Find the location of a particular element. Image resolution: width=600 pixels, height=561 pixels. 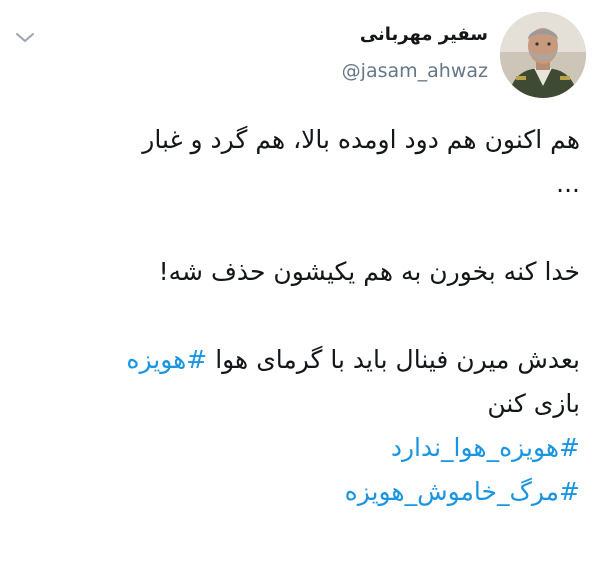

avatar is located at coordinates (543, 55).